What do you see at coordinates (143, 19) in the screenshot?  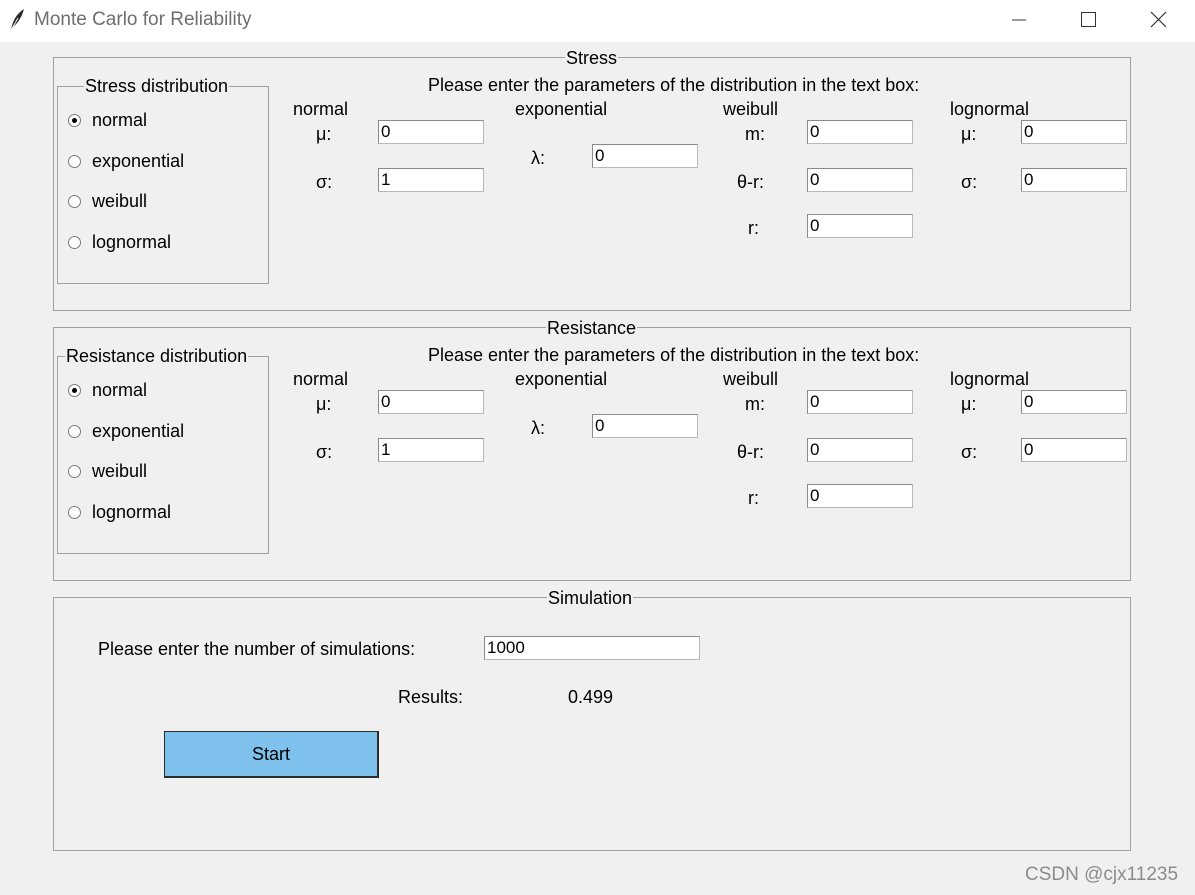 I see `window-title: Monte Carlo for Reliability` at bounding box center [143, 19].